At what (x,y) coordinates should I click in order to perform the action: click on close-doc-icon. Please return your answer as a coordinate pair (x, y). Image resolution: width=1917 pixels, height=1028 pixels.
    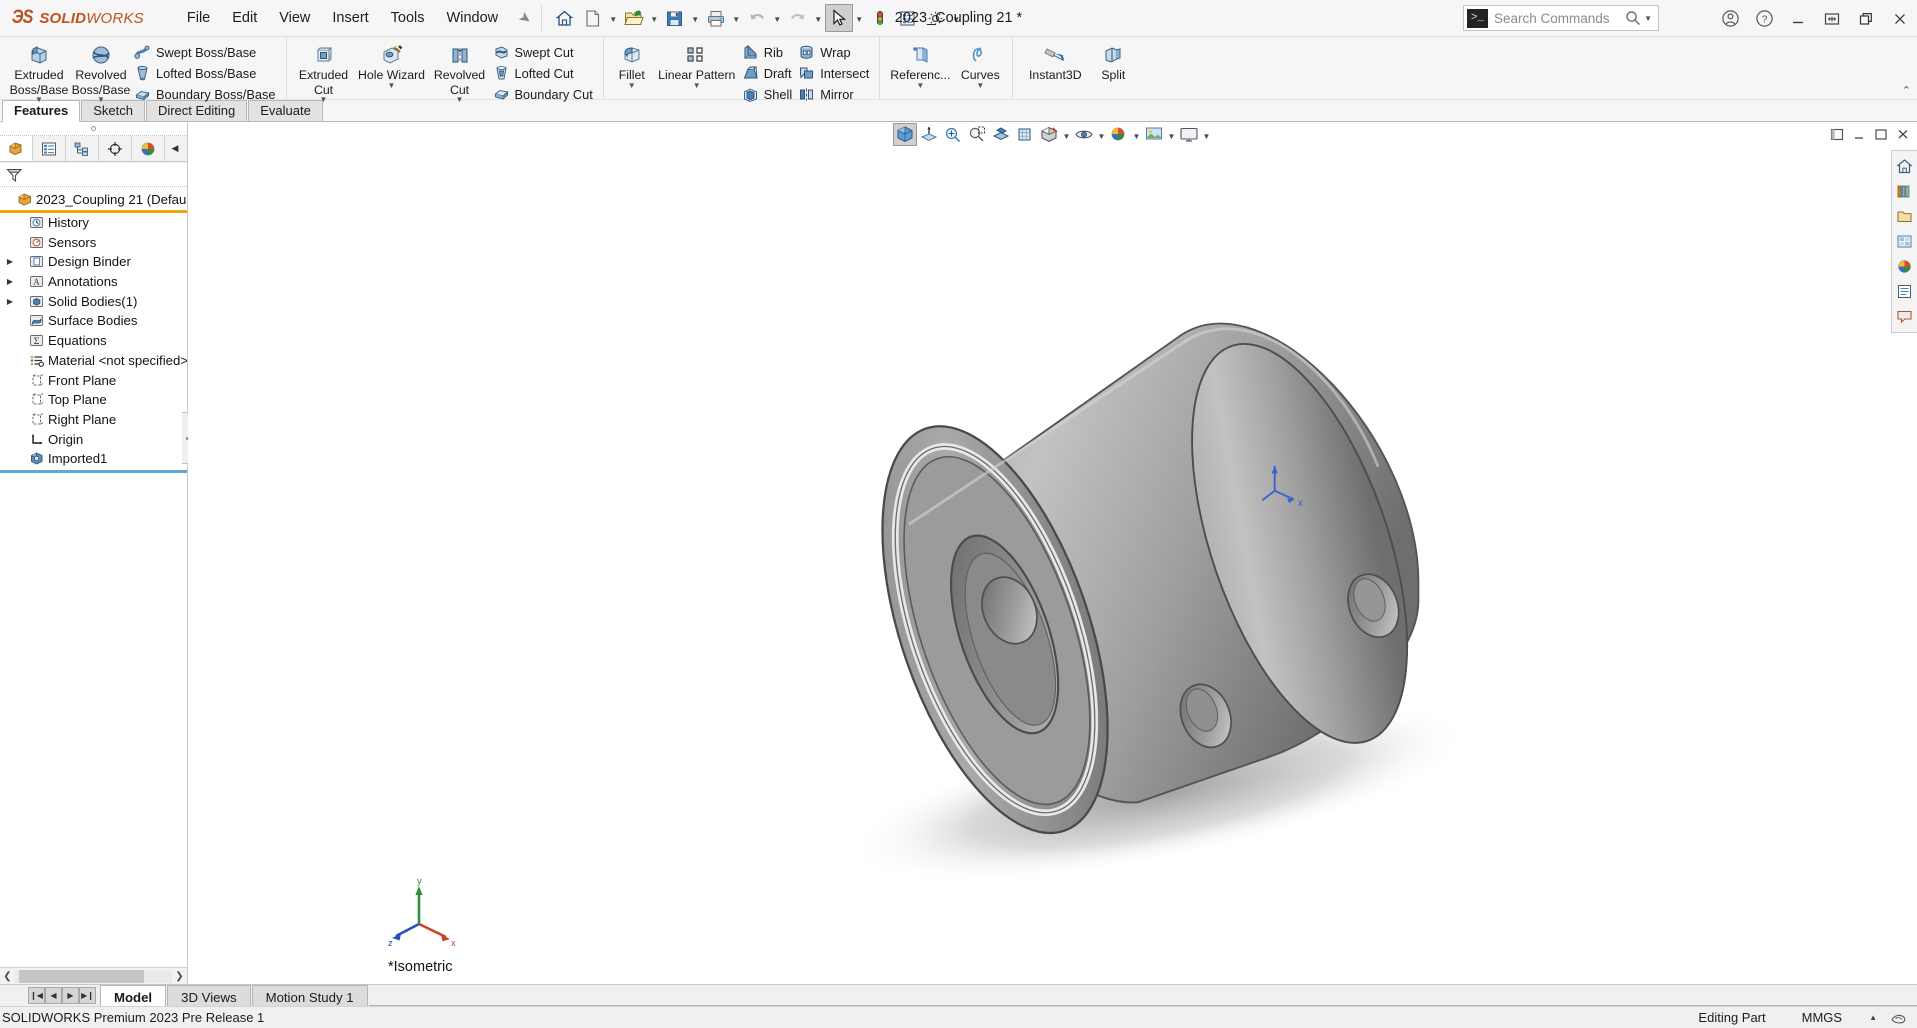
    Looking at the image, I should click on (1903, 135).